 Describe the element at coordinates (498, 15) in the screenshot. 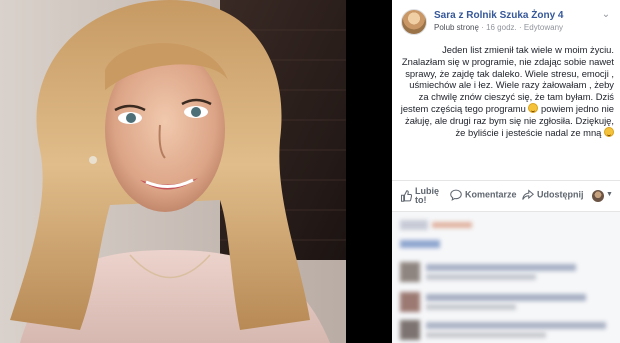

I see `page-name-link: Sara z Rolnik Szuka Żony 4` at that location.